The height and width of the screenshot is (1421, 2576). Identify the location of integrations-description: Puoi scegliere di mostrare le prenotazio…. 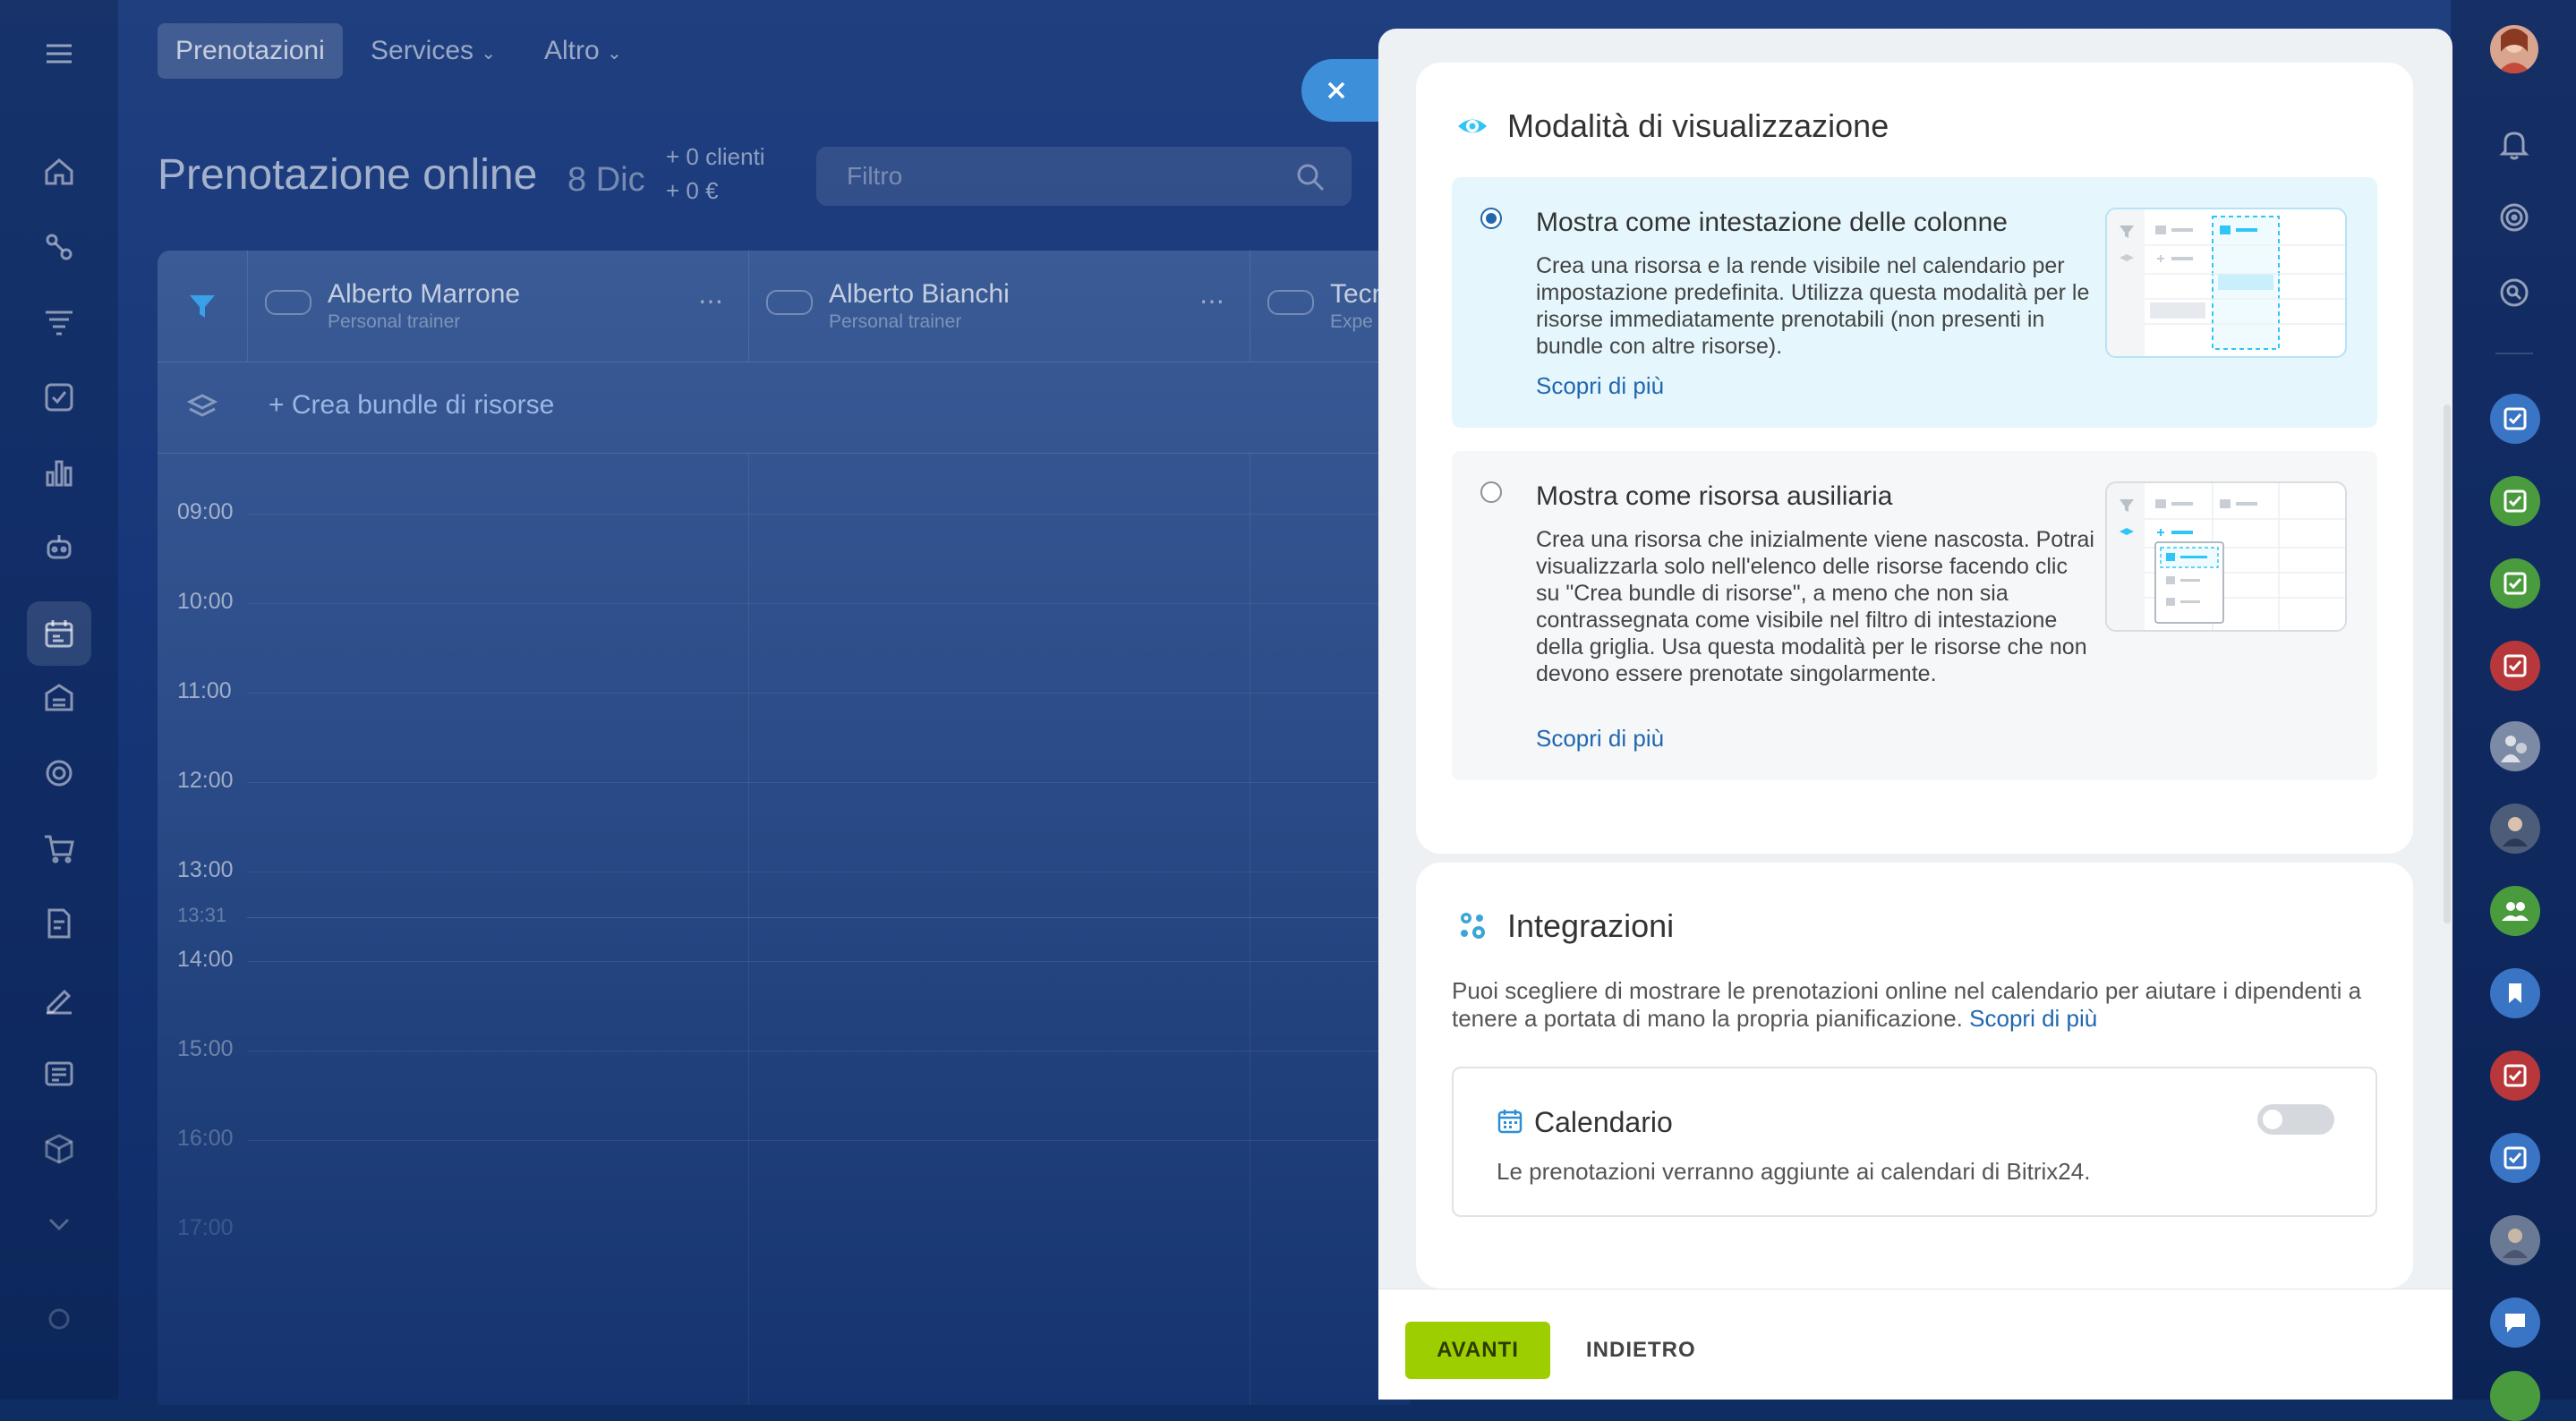
(1917, 1005).